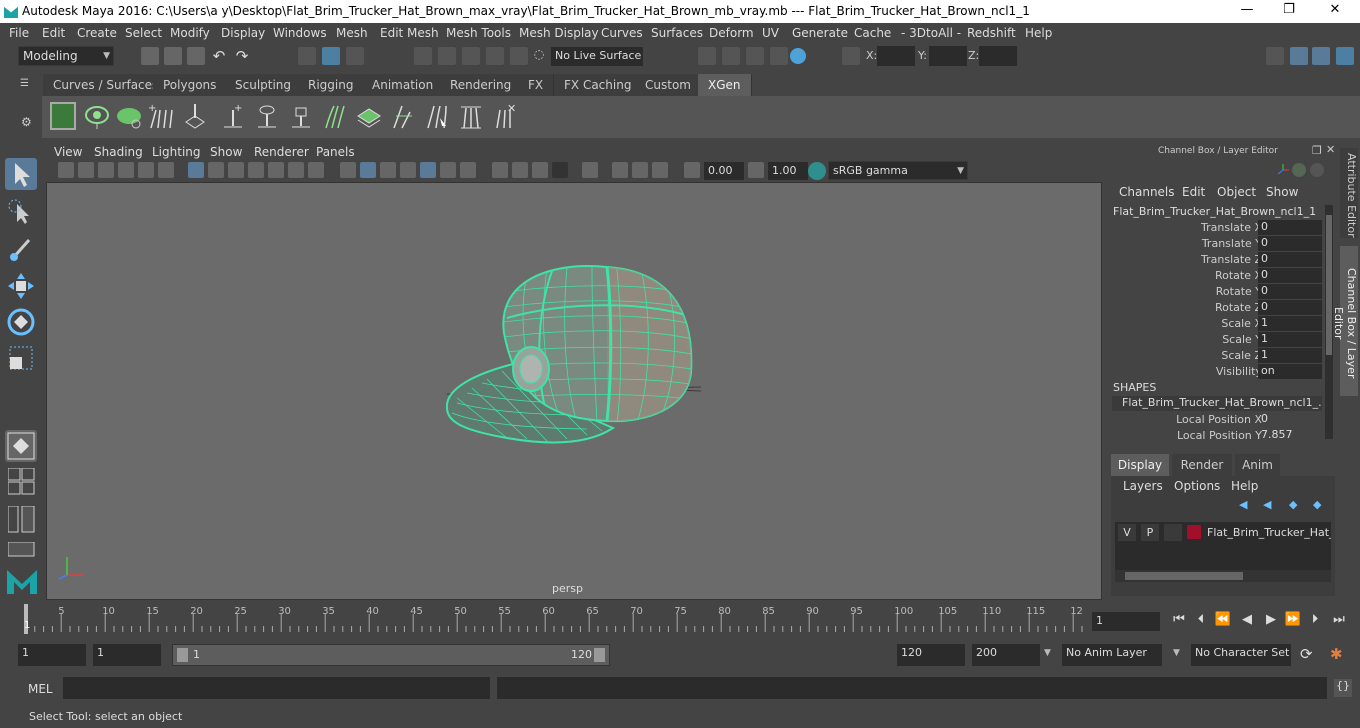  What do you see at coordinates (21, 322) in the screenshot?
I see `rotate-tool-icon` at bounding box center [21, 322].